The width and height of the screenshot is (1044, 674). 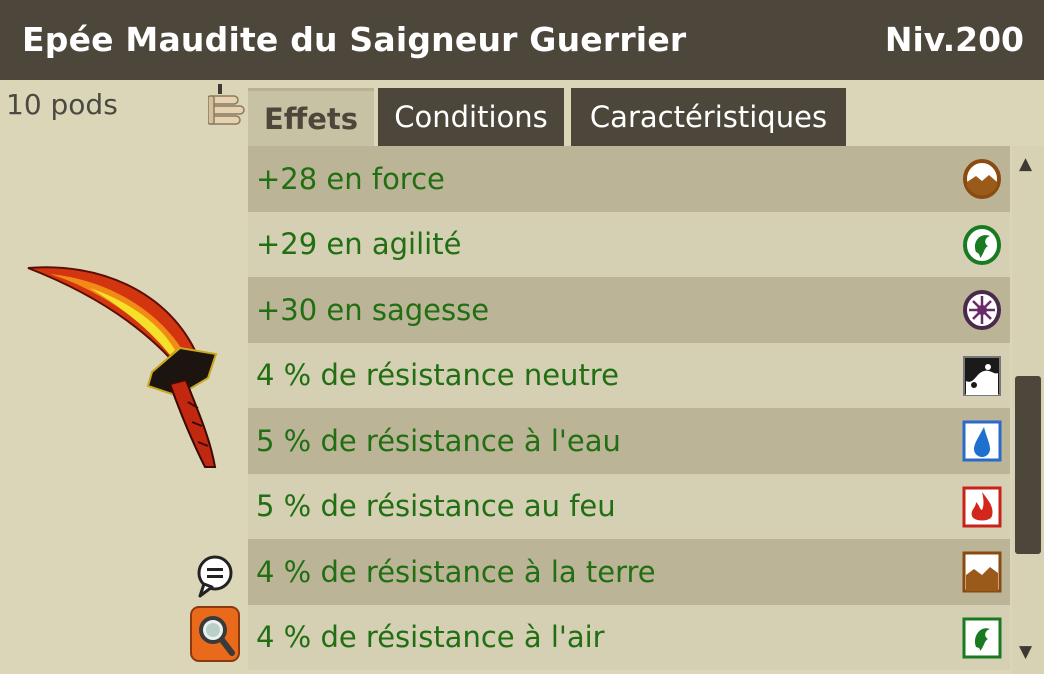 I want to click on effect-row: +28 en force, so click(x=629, y=179).